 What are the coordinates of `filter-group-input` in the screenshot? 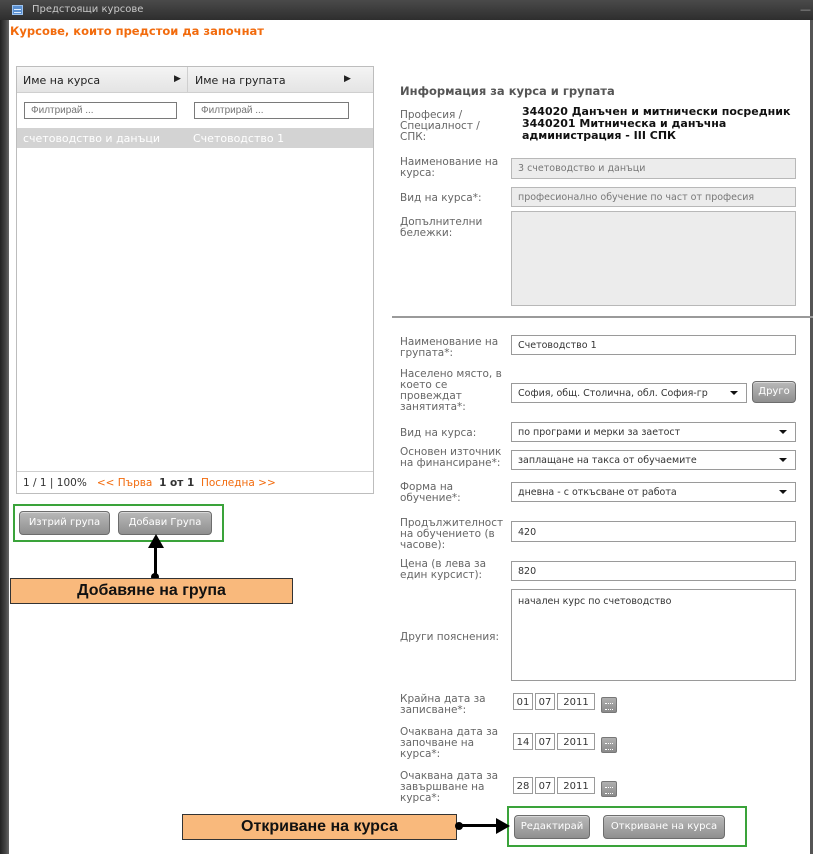 It's located at (271, 110).